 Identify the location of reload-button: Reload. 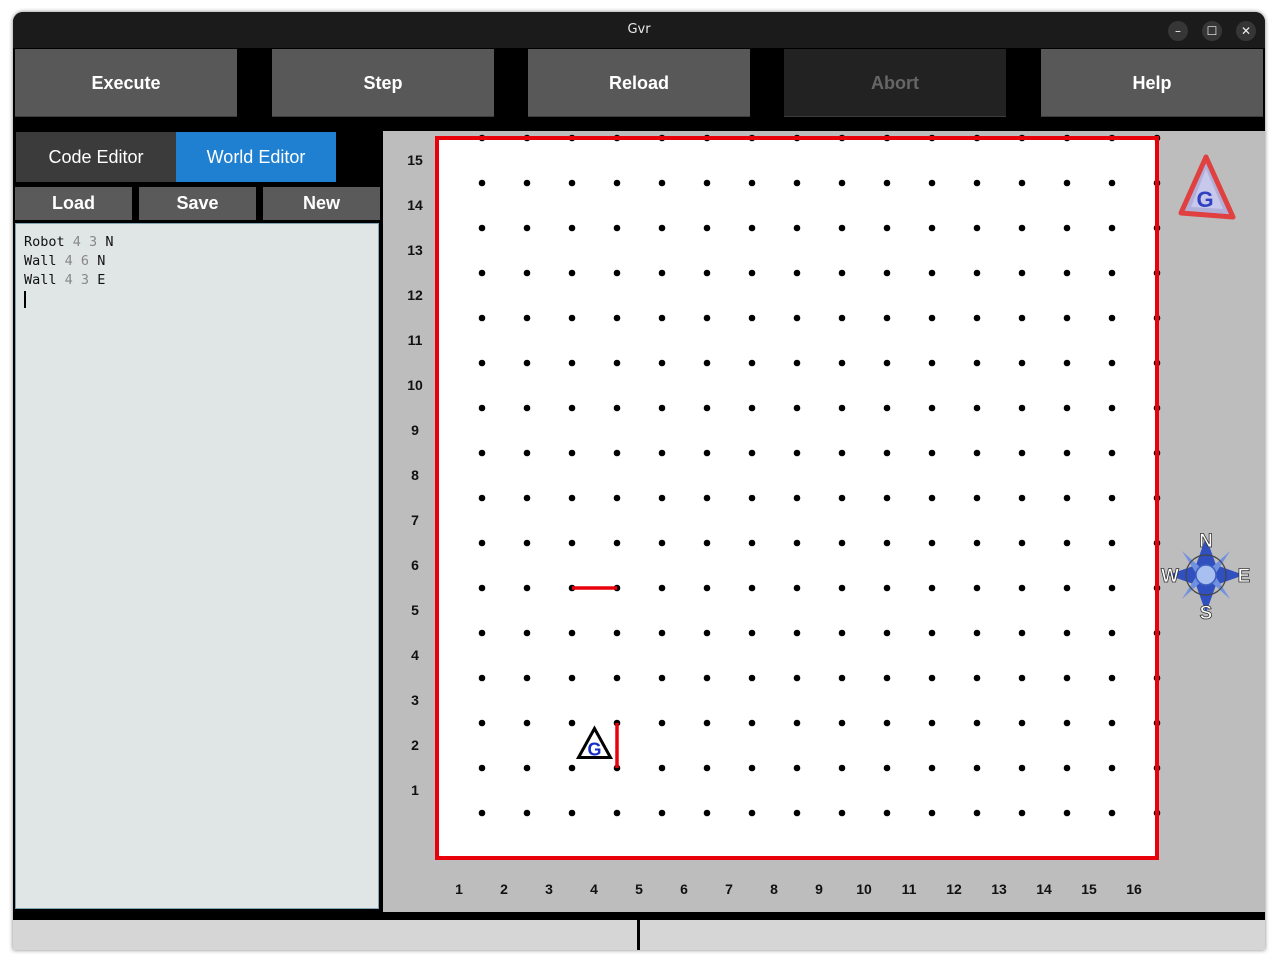
(639, 83).